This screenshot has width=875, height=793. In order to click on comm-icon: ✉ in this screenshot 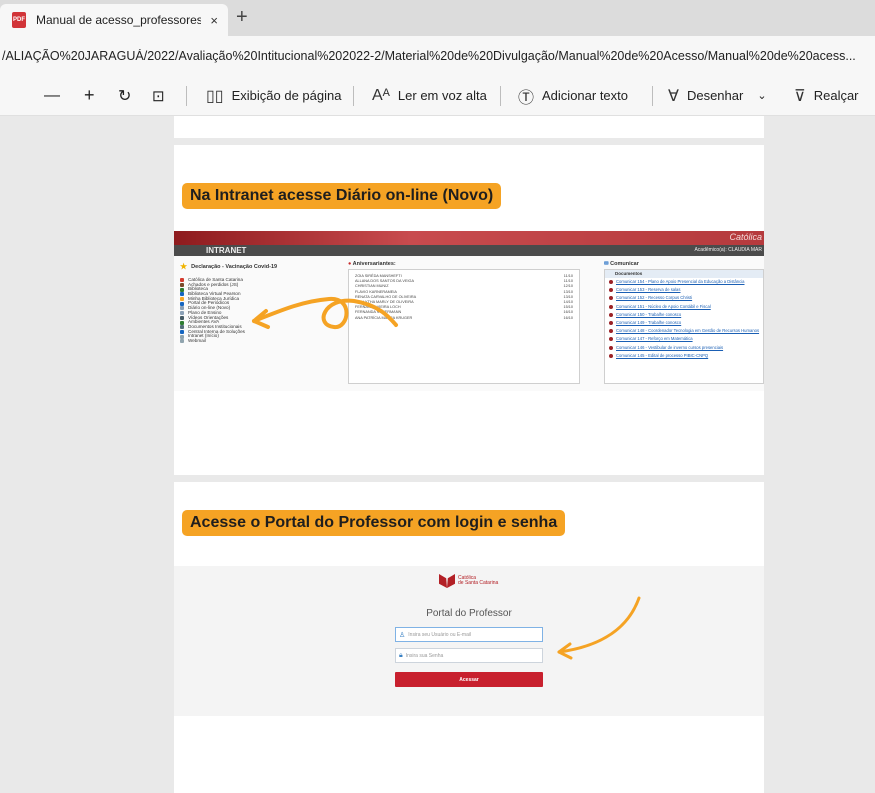, I will do `click(606, 264)`.